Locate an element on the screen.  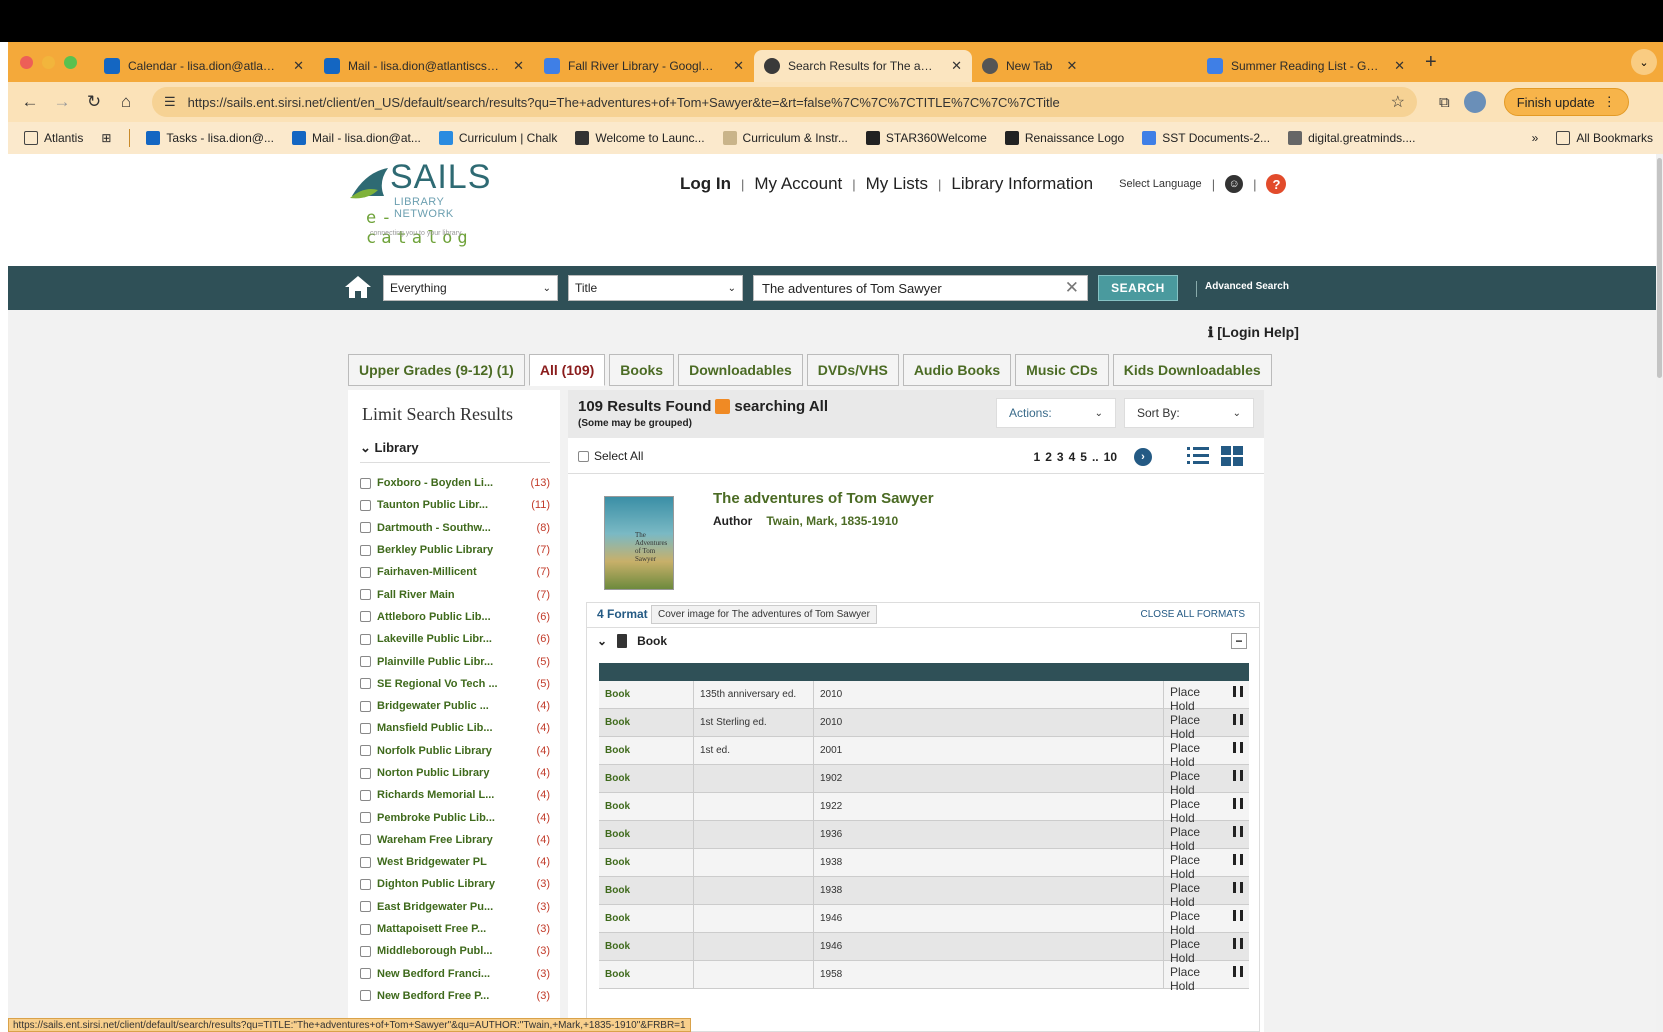
format-tab: Upper Grades (9-12) (1) is located at coordinates (436, 370).